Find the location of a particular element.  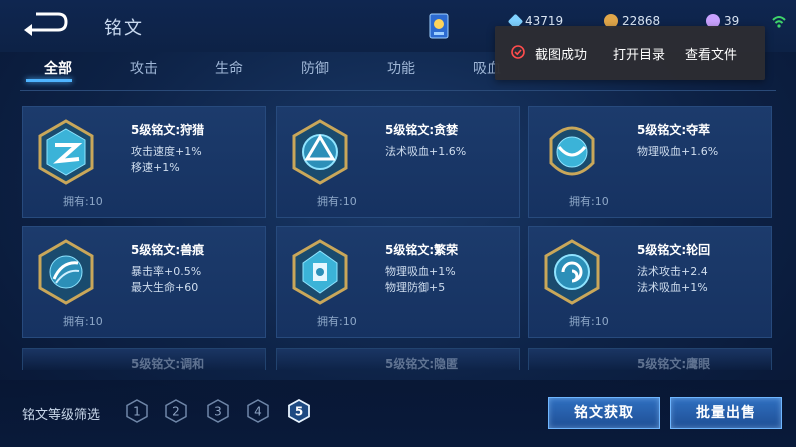

hunt-emblem-icon is located at coordinates (66, 152).